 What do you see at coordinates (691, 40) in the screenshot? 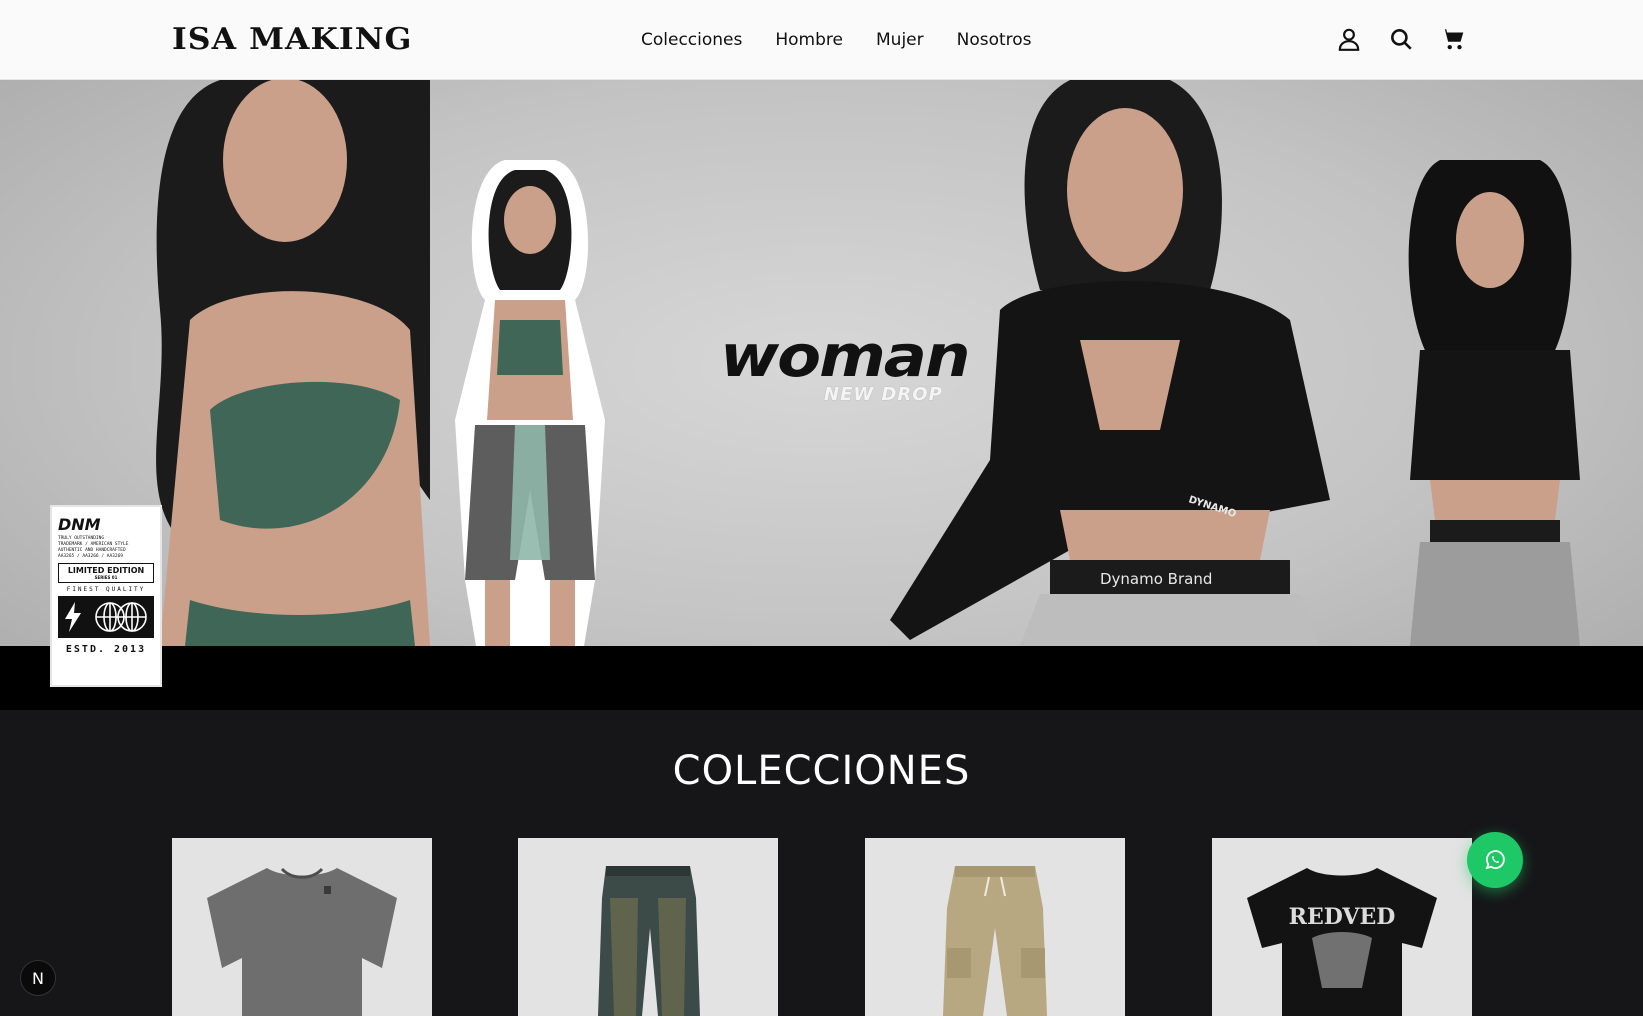
I see `nav-item-colecciones: Colecciones` at bounding box center [691, 40].